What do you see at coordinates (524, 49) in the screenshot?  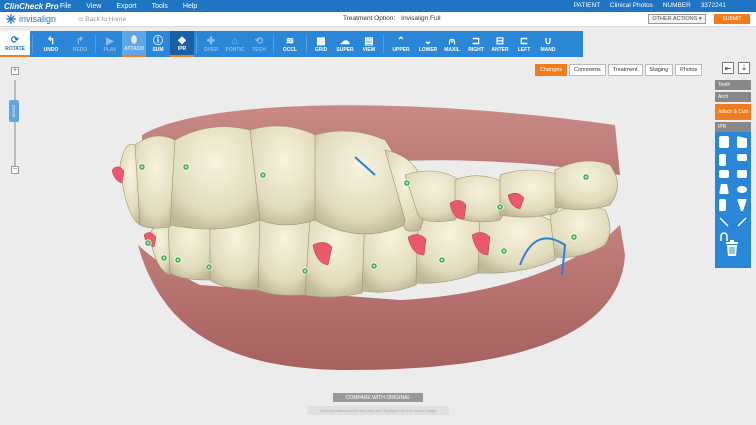 I see `left-label: LEFT` at bounding box center [524, 49].